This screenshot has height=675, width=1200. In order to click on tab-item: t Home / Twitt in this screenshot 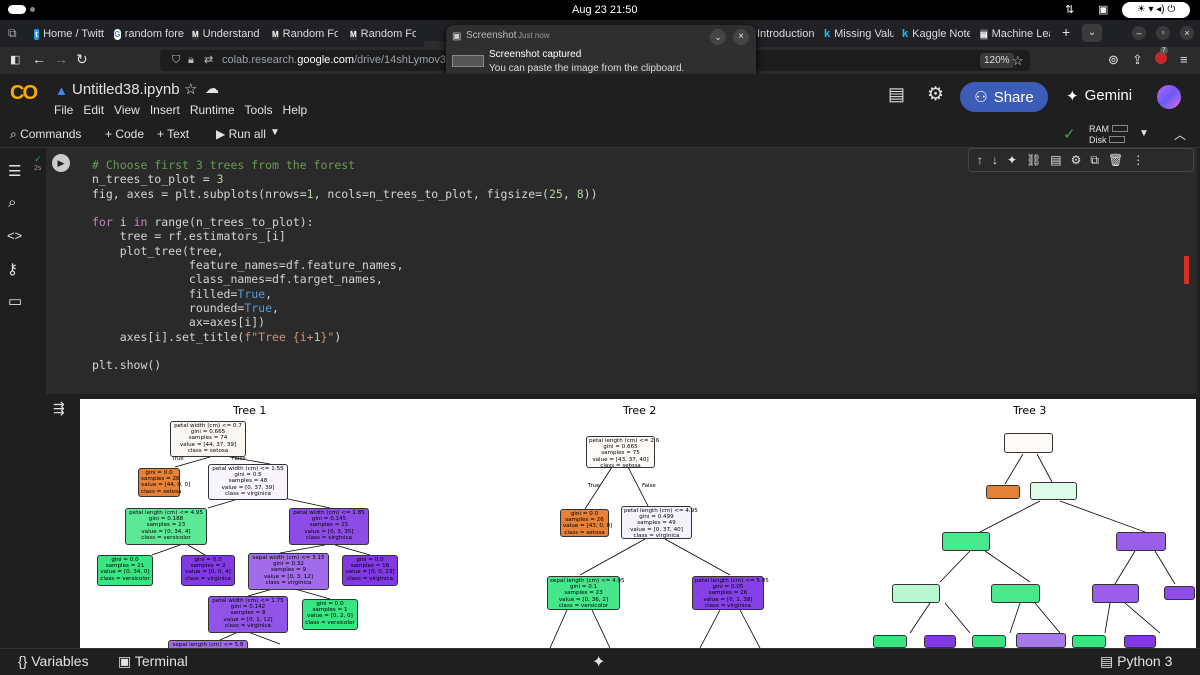, I will do `click(69, 34)`.